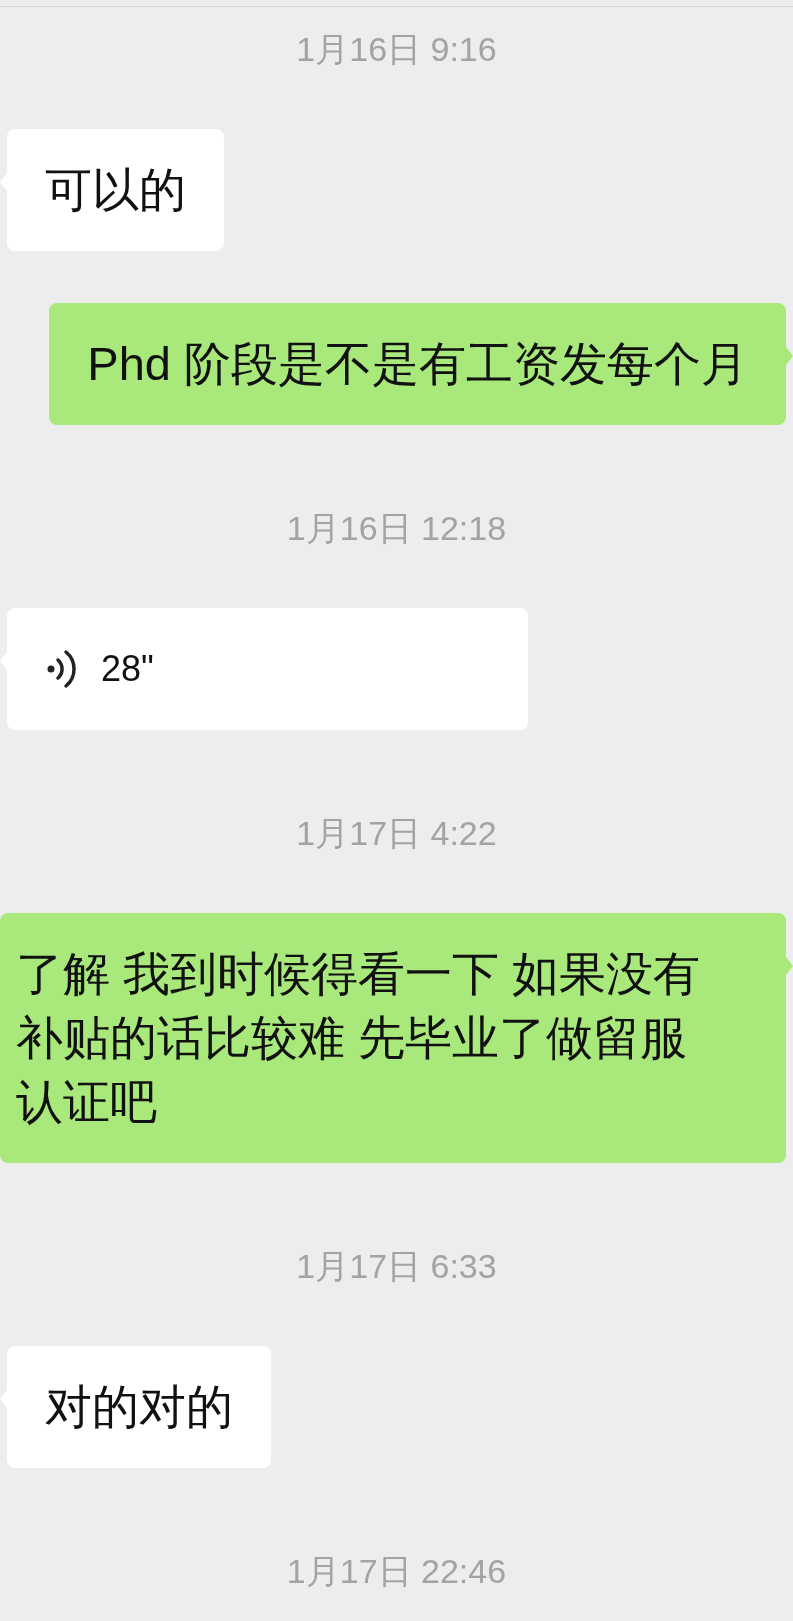 The image size is (793, 1621). I want to click on voice-icon, so click(62, 669).